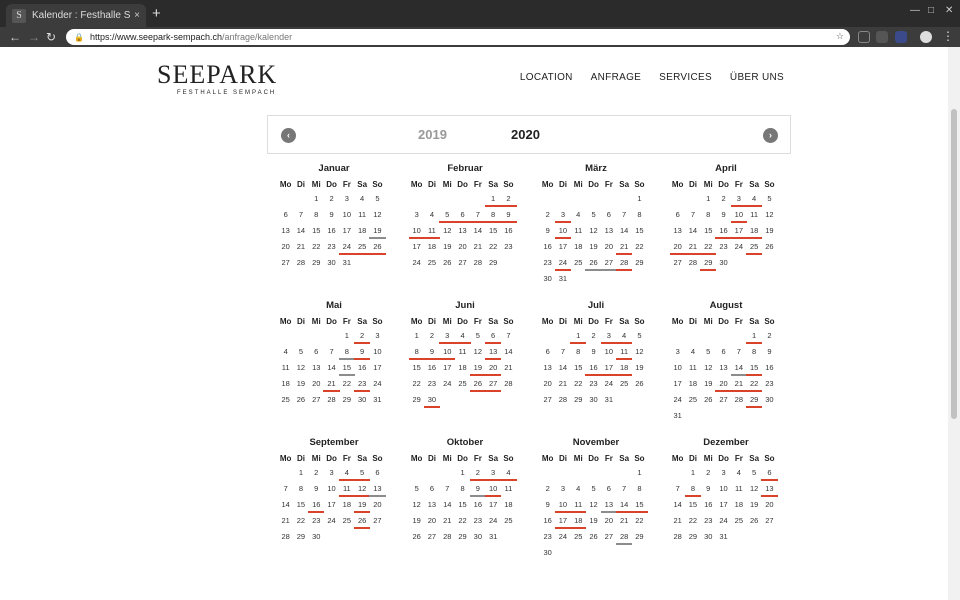 Image resolution: width=960 pixels, height=600 pixels. Describe the element at coordinates (432, 401) in the screenshot. I see `calendar-day: 30` at that location.